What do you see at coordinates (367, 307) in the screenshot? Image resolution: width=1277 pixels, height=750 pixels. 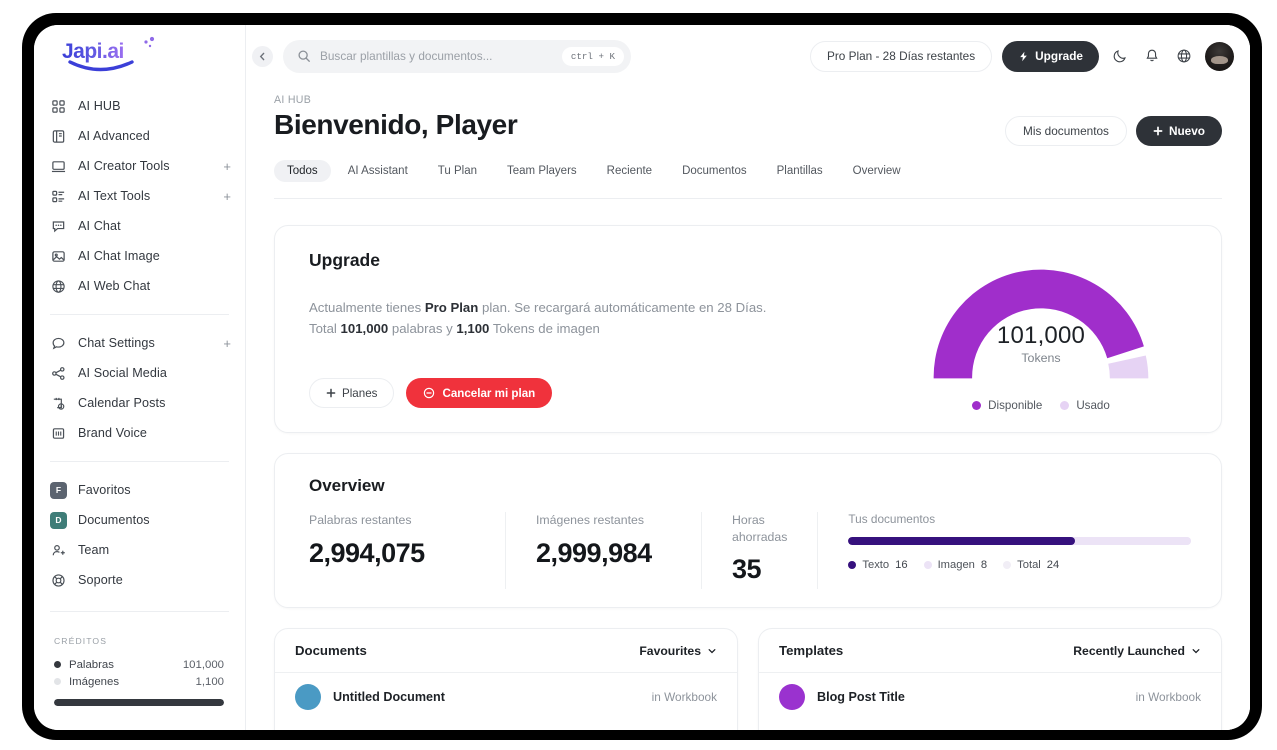 I see `upgrade-desc-part-1: Actualmente tienes` at bounding box center [367, 307].